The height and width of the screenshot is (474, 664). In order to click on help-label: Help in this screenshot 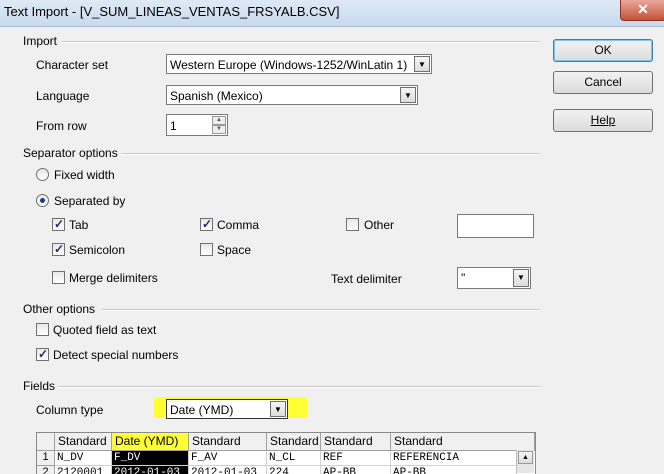, I will do `click(603, 120)`.